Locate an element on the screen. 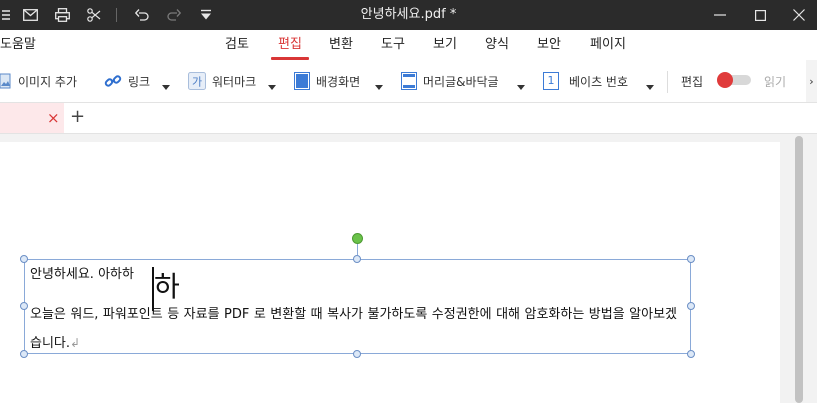 This screenshot has height=403, width=817. link-dropdown-caret is located at coordinates (166, 87).